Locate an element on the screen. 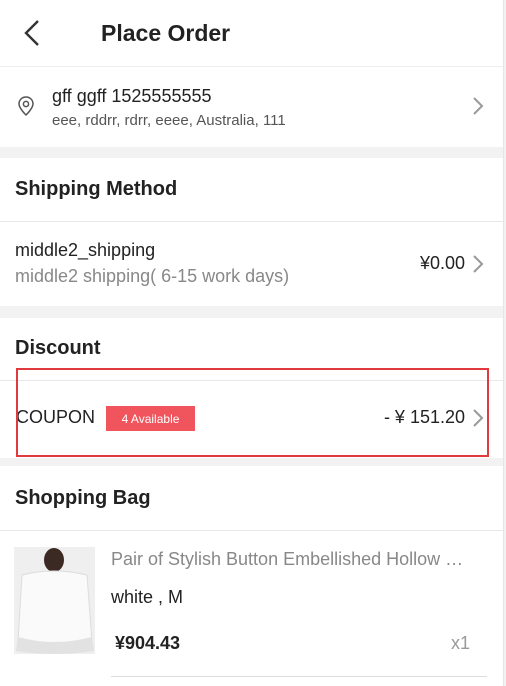 This screenshot has width=506, height=686. product-quantity: x1 is located at coordinates (460, 643).